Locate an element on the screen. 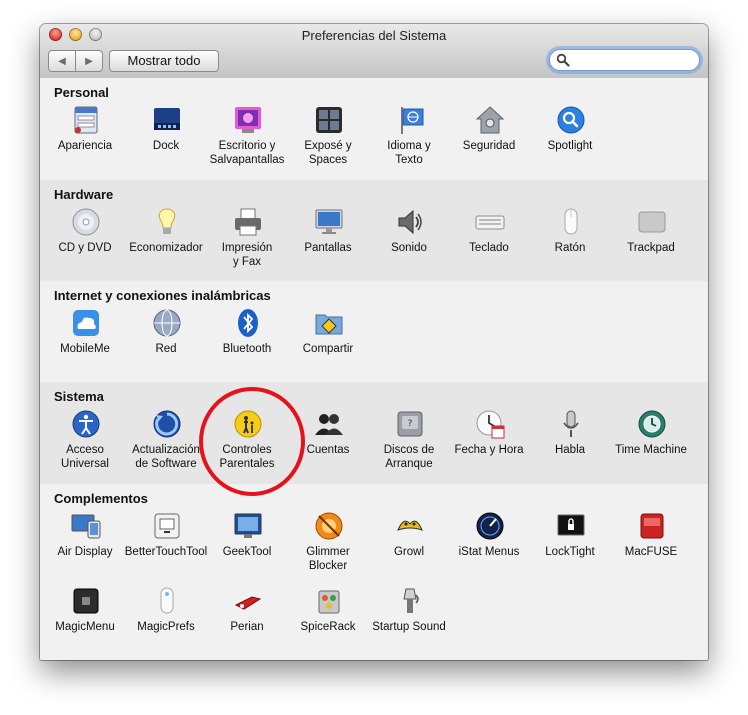 This screenshot has height=715, width=748. growl-icon is located at coordinates (410, 525).